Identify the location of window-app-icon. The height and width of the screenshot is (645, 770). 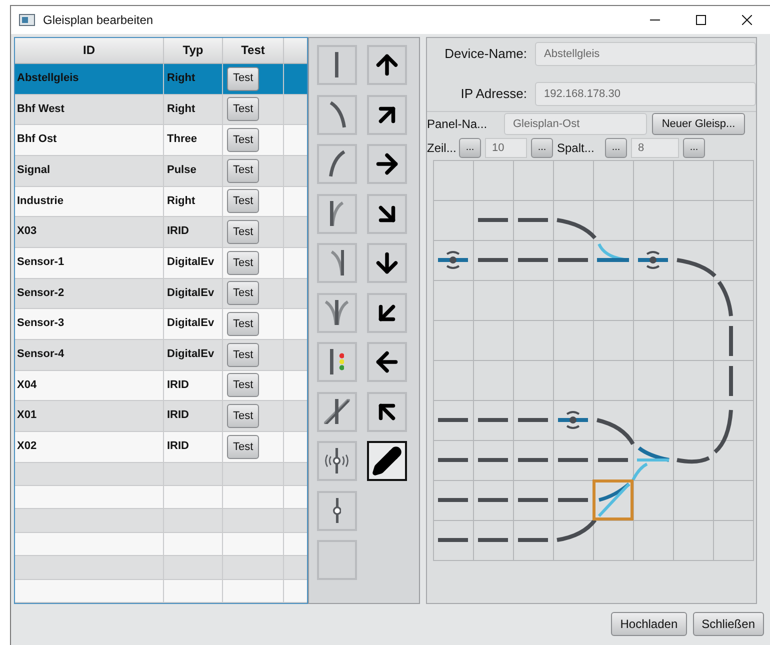
(27, 20).